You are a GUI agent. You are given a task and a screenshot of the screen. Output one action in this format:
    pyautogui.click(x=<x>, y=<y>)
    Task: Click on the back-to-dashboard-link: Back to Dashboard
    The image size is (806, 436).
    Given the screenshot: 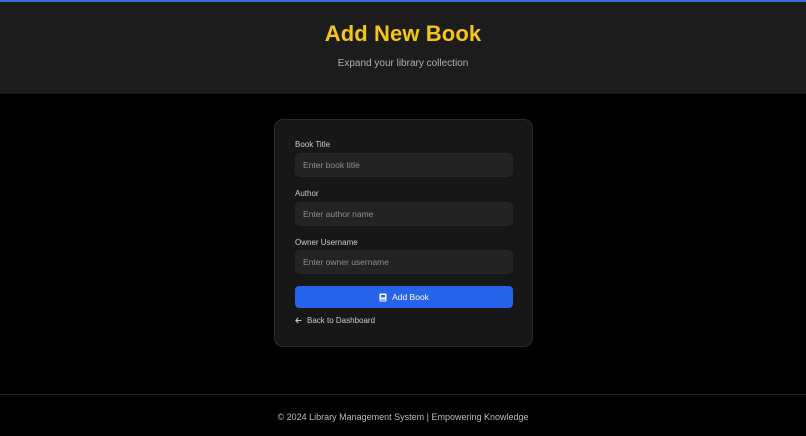 What is the action you would take?
    pyautogui.click(x=335, y=320)
    